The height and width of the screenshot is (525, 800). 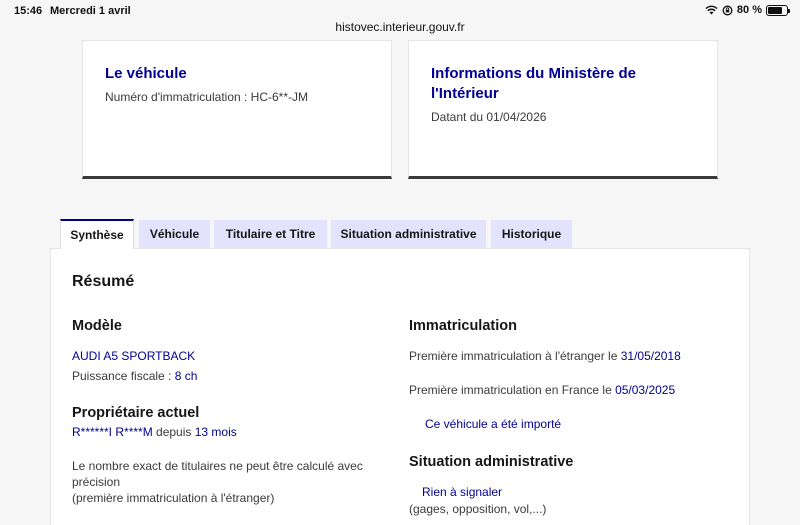 I want to click on owner-name: R******I R****M, so click(x=112, y=432).